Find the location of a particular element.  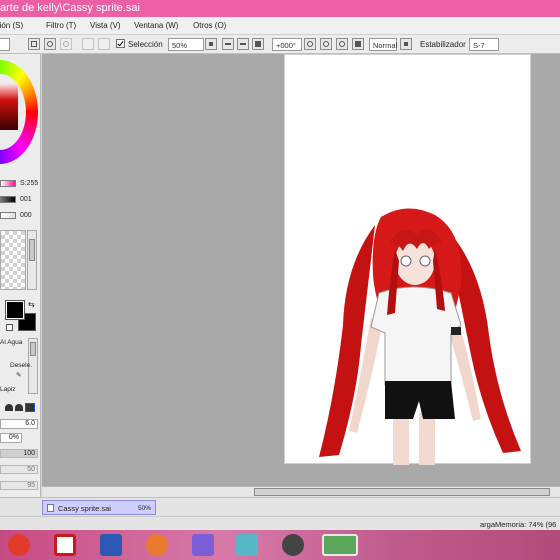

document-name: Cassy sprite.sai is located at coordinates (84, 508).